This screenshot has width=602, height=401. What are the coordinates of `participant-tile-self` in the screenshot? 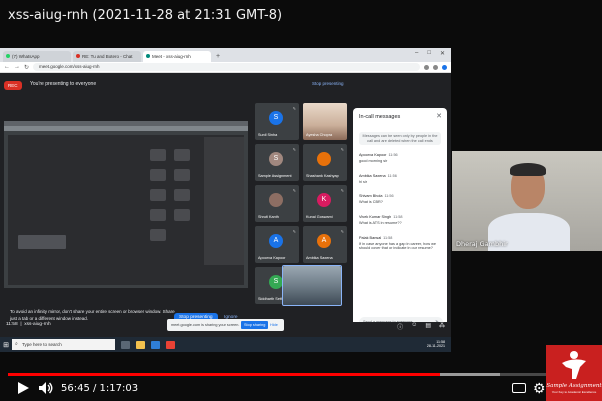 It's located at (312, 285).